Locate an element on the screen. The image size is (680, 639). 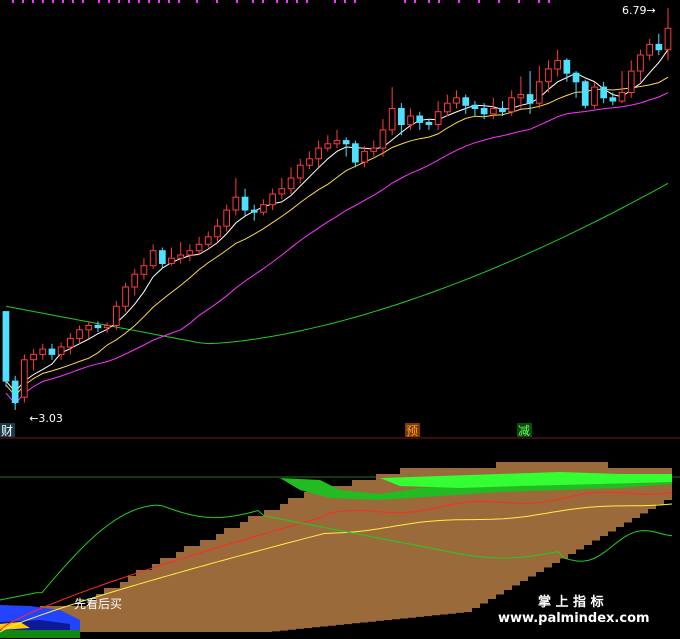
marker-cai: 财 is located at coordinates (7, 431).